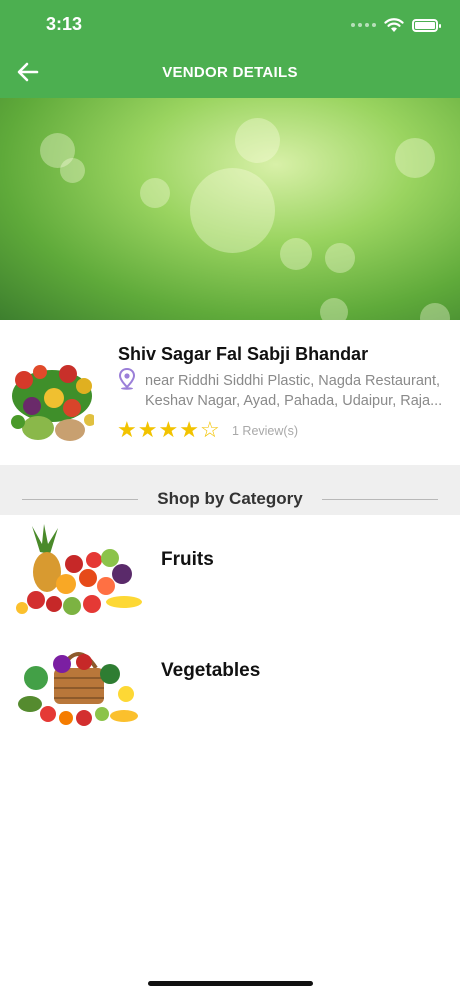 The height and width of the screenshot is (996, 460). Describe the element at coordinates (363, 25) in the screenshot. I see `signal-dots-icon` at that location.